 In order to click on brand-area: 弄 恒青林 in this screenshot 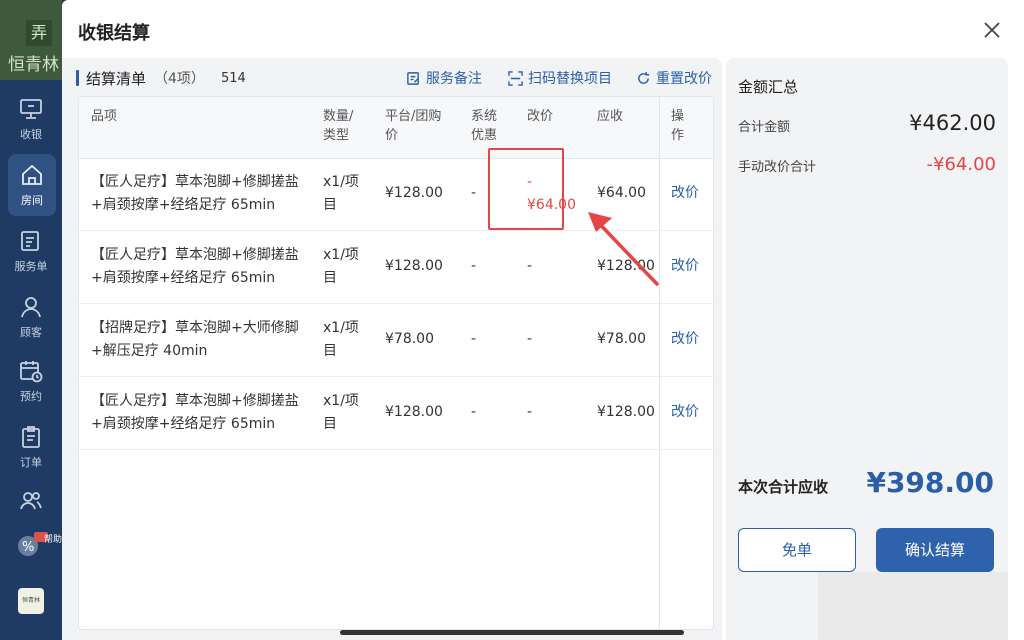, I will do `click(31, 40)`.